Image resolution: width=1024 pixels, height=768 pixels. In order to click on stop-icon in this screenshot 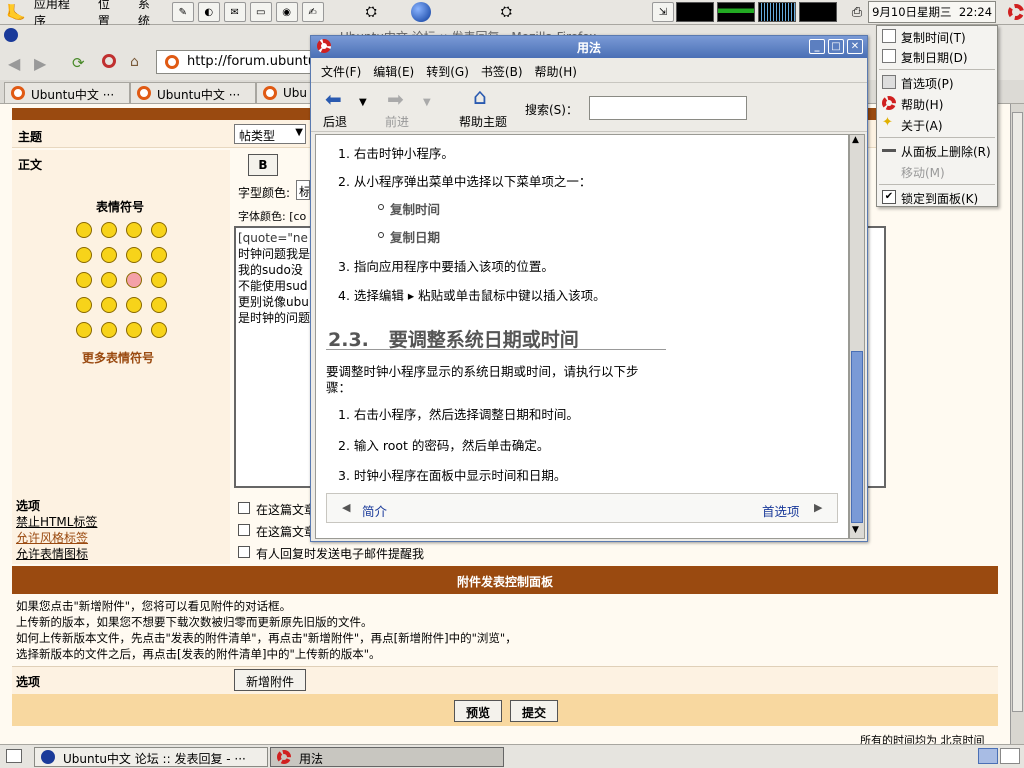, I will do `click(109, 61)`.